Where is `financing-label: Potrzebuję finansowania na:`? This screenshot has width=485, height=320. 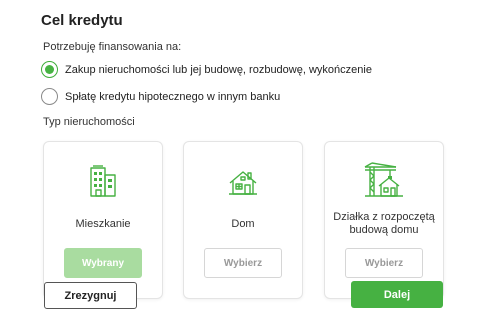 financing-label: Potrzebuję finansowania na: is located at coordinates (112, 47).